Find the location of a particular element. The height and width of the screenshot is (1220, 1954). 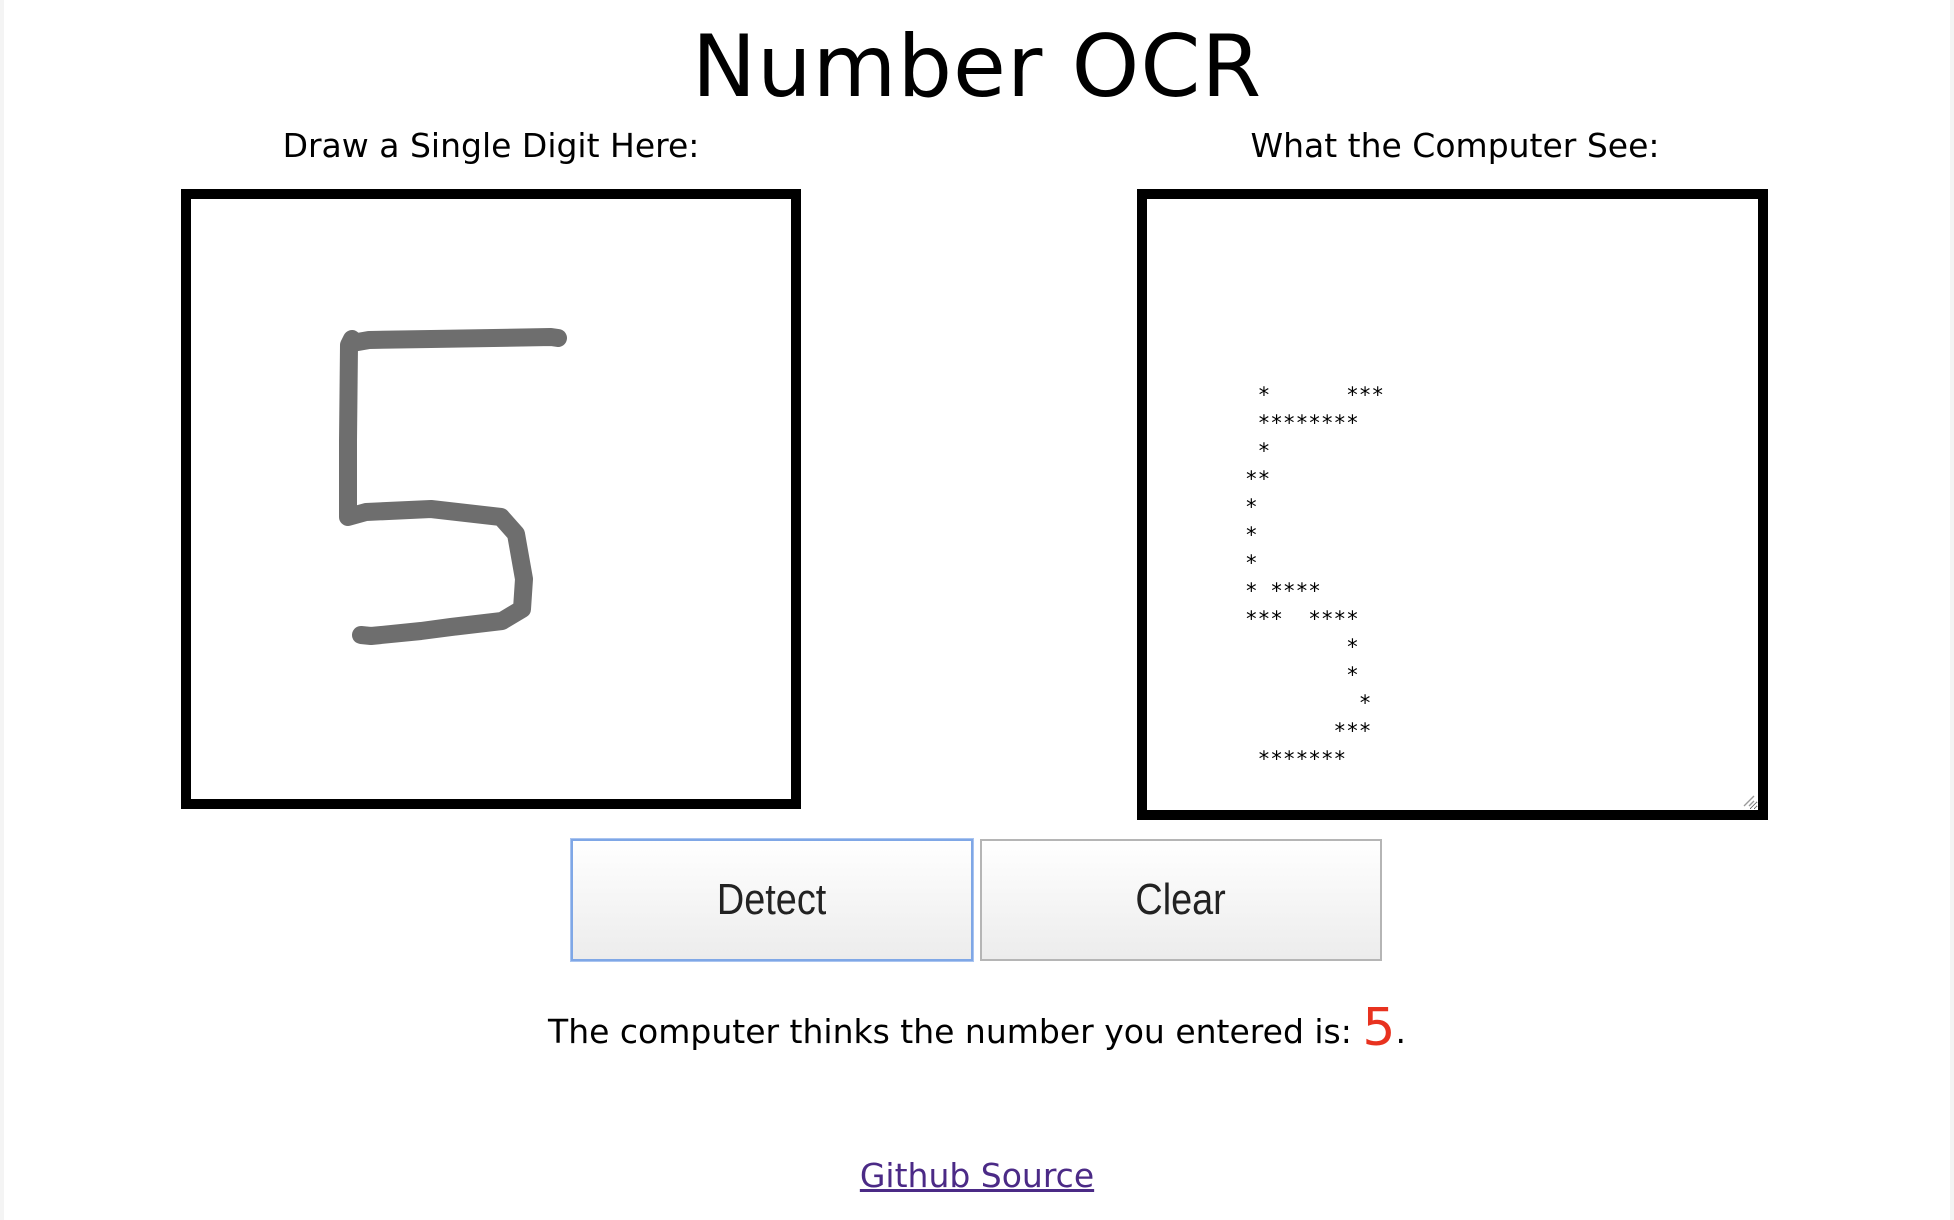

clear-button-label: Clear is located at coordinates (1181, 899).